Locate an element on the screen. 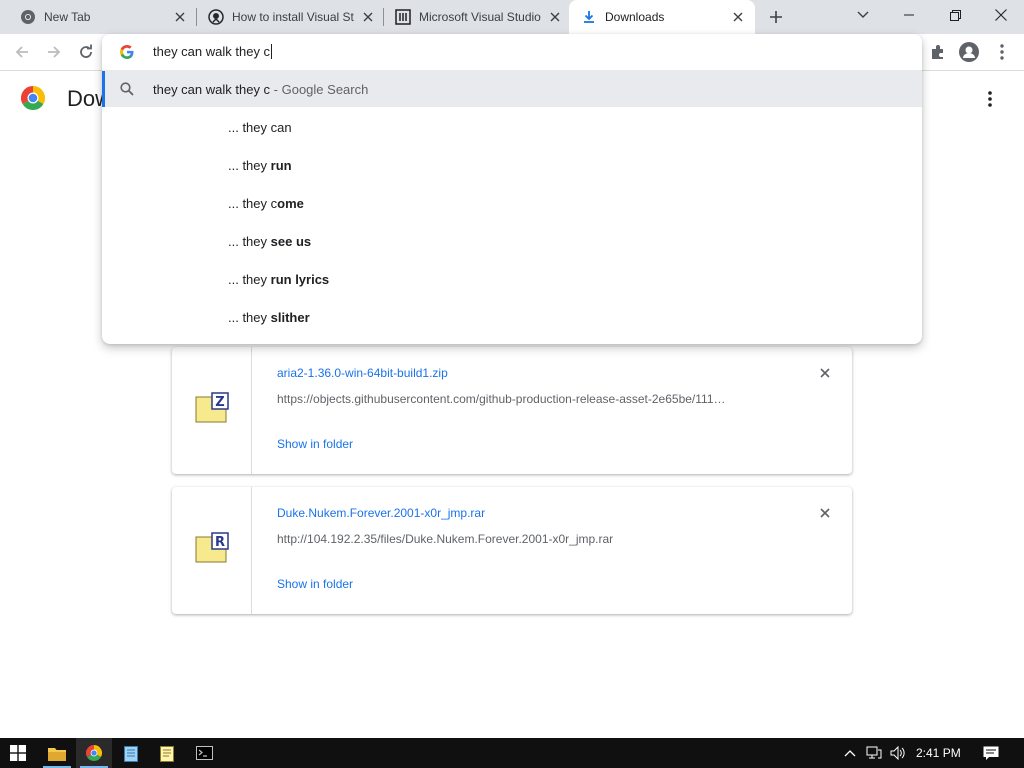 This screenshot has width=1024, height=768. omnibox-suggestion: ... they can is located at coordinates (512, 127).